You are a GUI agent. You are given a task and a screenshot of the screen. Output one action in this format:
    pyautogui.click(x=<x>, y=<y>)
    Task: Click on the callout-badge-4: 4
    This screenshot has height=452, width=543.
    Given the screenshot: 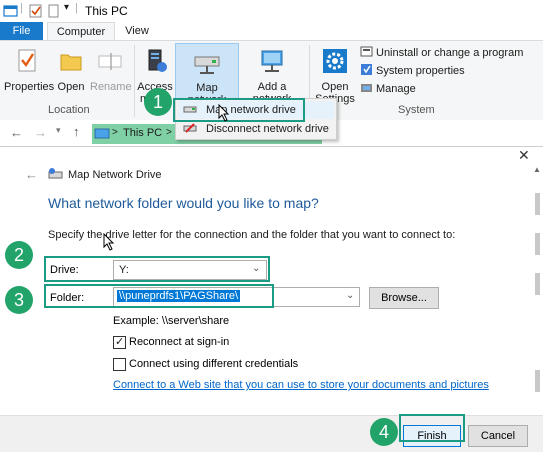 What is the action you would take?
    pyautogui.click(x=384, y=432)
    